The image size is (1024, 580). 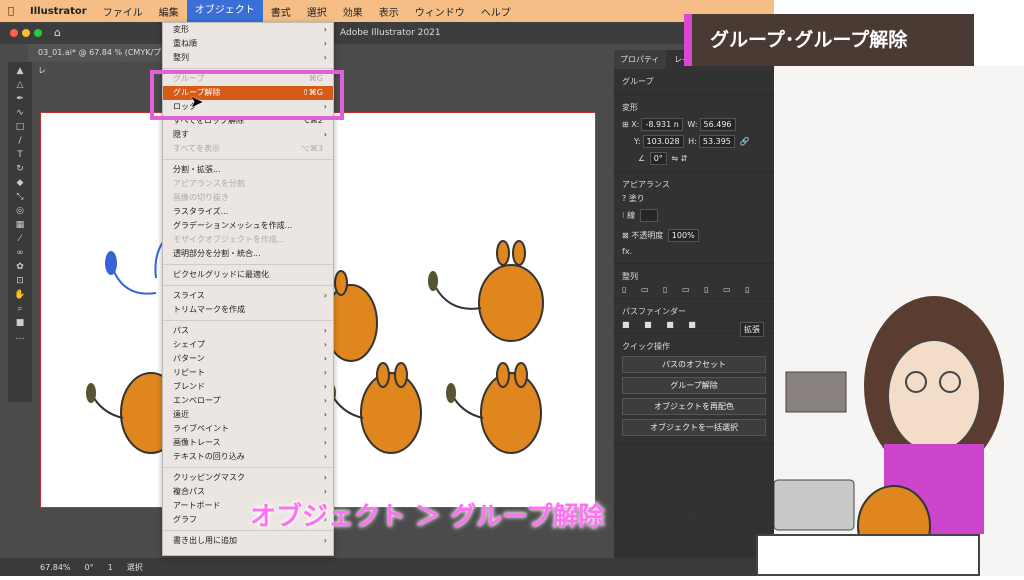 What do you see at coordinates (658, 158) in the screenshot?
I see `angle-field: 0°` at bounding box center [658, 158].